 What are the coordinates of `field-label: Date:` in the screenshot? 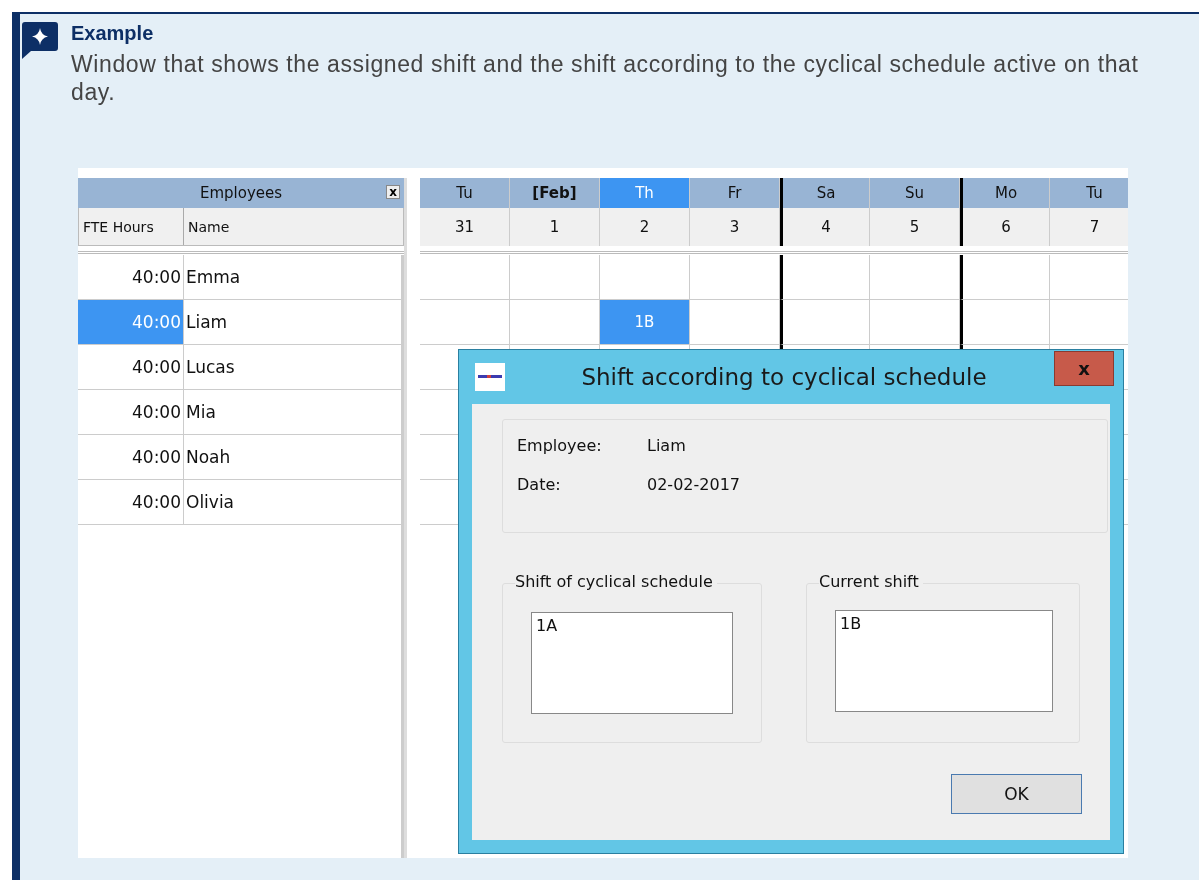 It's located at (539, 484).